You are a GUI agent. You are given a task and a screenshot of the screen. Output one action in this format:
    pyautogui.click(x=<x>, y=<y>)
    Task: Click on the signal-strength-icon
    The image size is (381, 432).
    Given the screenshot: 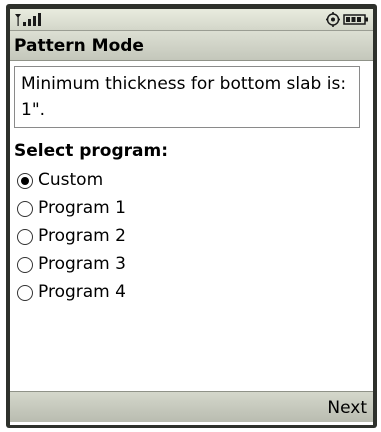 What is the action you would take?
    pyautogui.click(x=28, y=19)
    